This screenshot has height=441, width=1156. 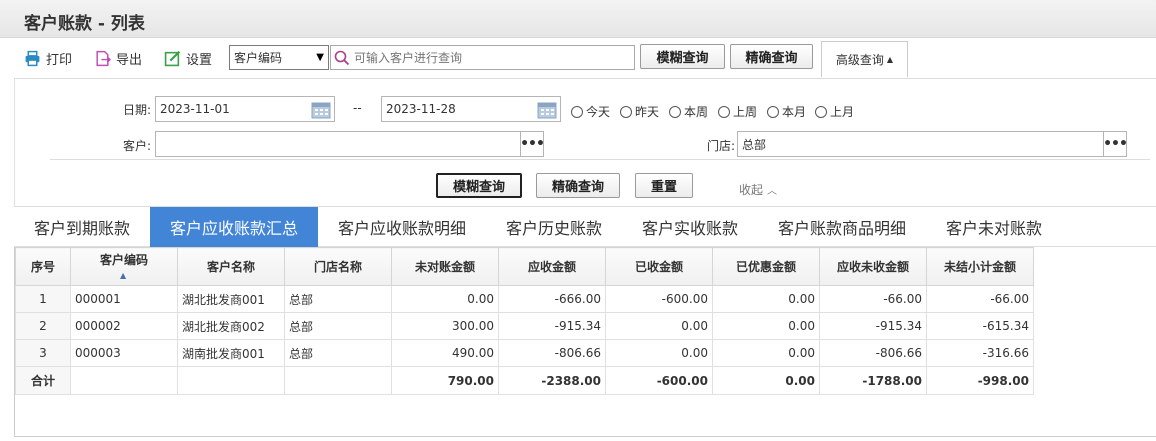 I want to click on total-unreconciled: 790.00, so click(x=445, y=380).